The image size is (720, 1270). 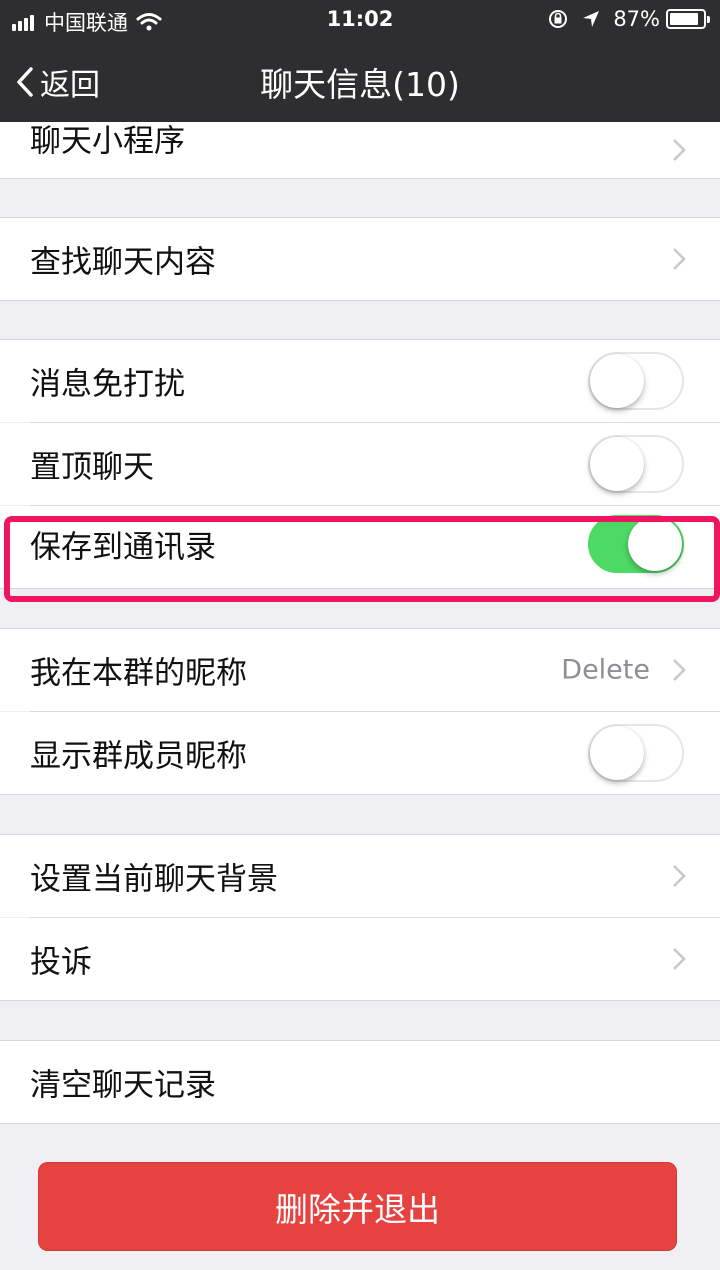 I want to click on row-label: 设置当前聊天背景, so click(x=154, y=879).